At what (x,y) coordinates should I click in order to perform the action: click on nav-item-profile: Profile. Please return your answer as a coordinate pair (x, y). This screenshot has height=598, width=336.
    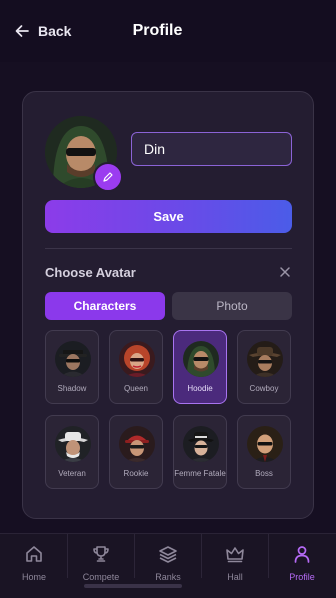
    Looking at the image, I should click on (302, 566).